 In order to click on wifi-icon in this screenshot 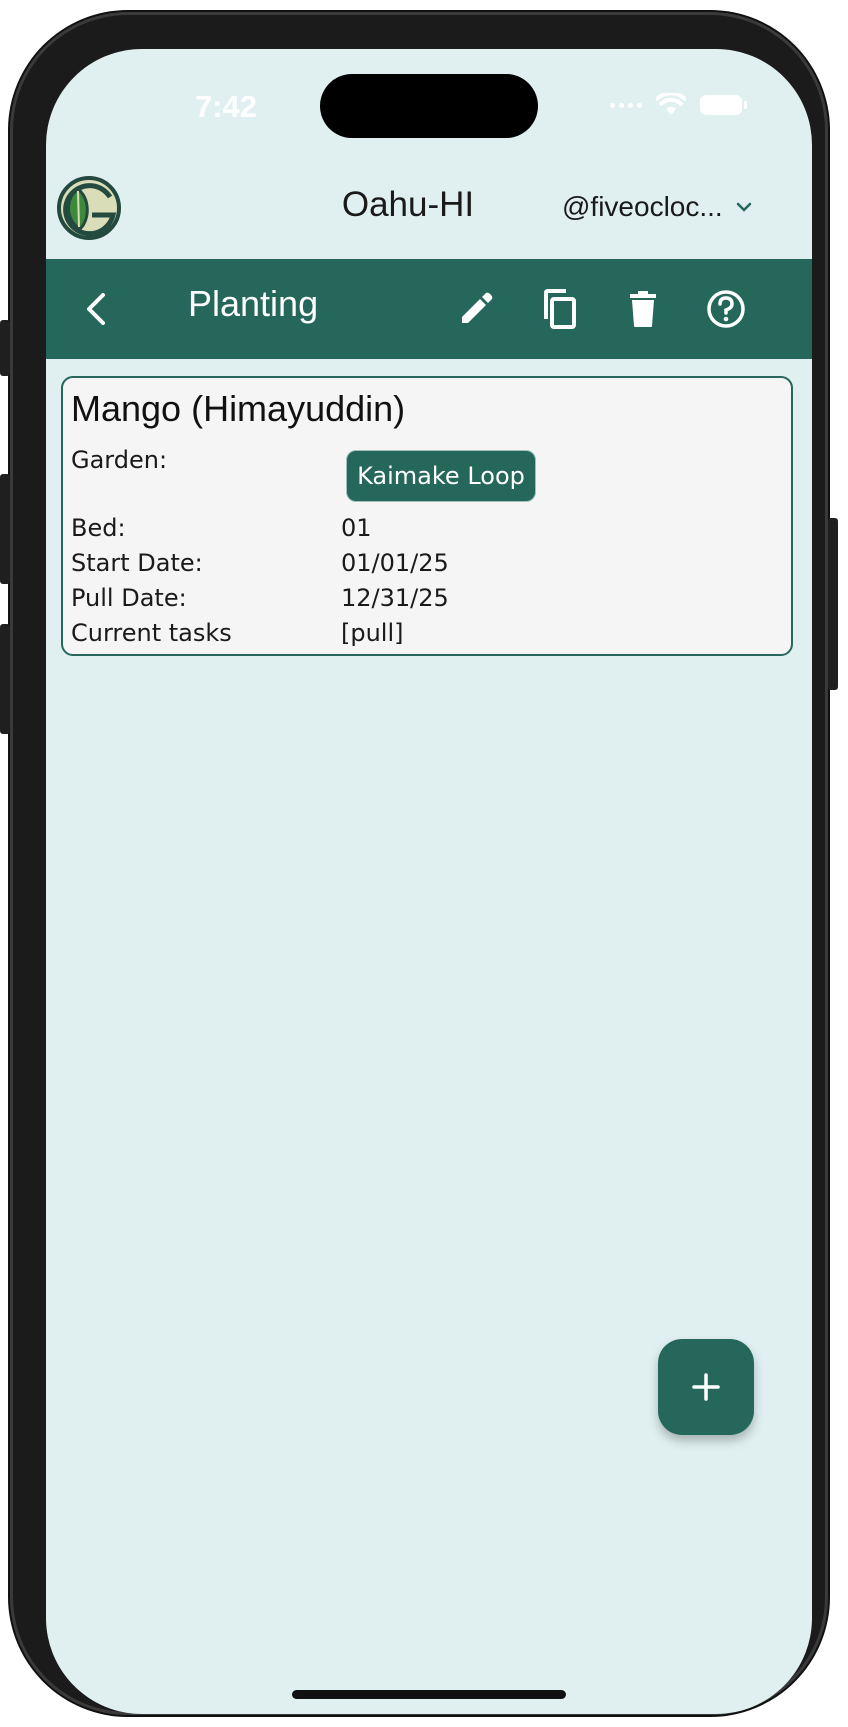, I will do `click(671, 104)`.